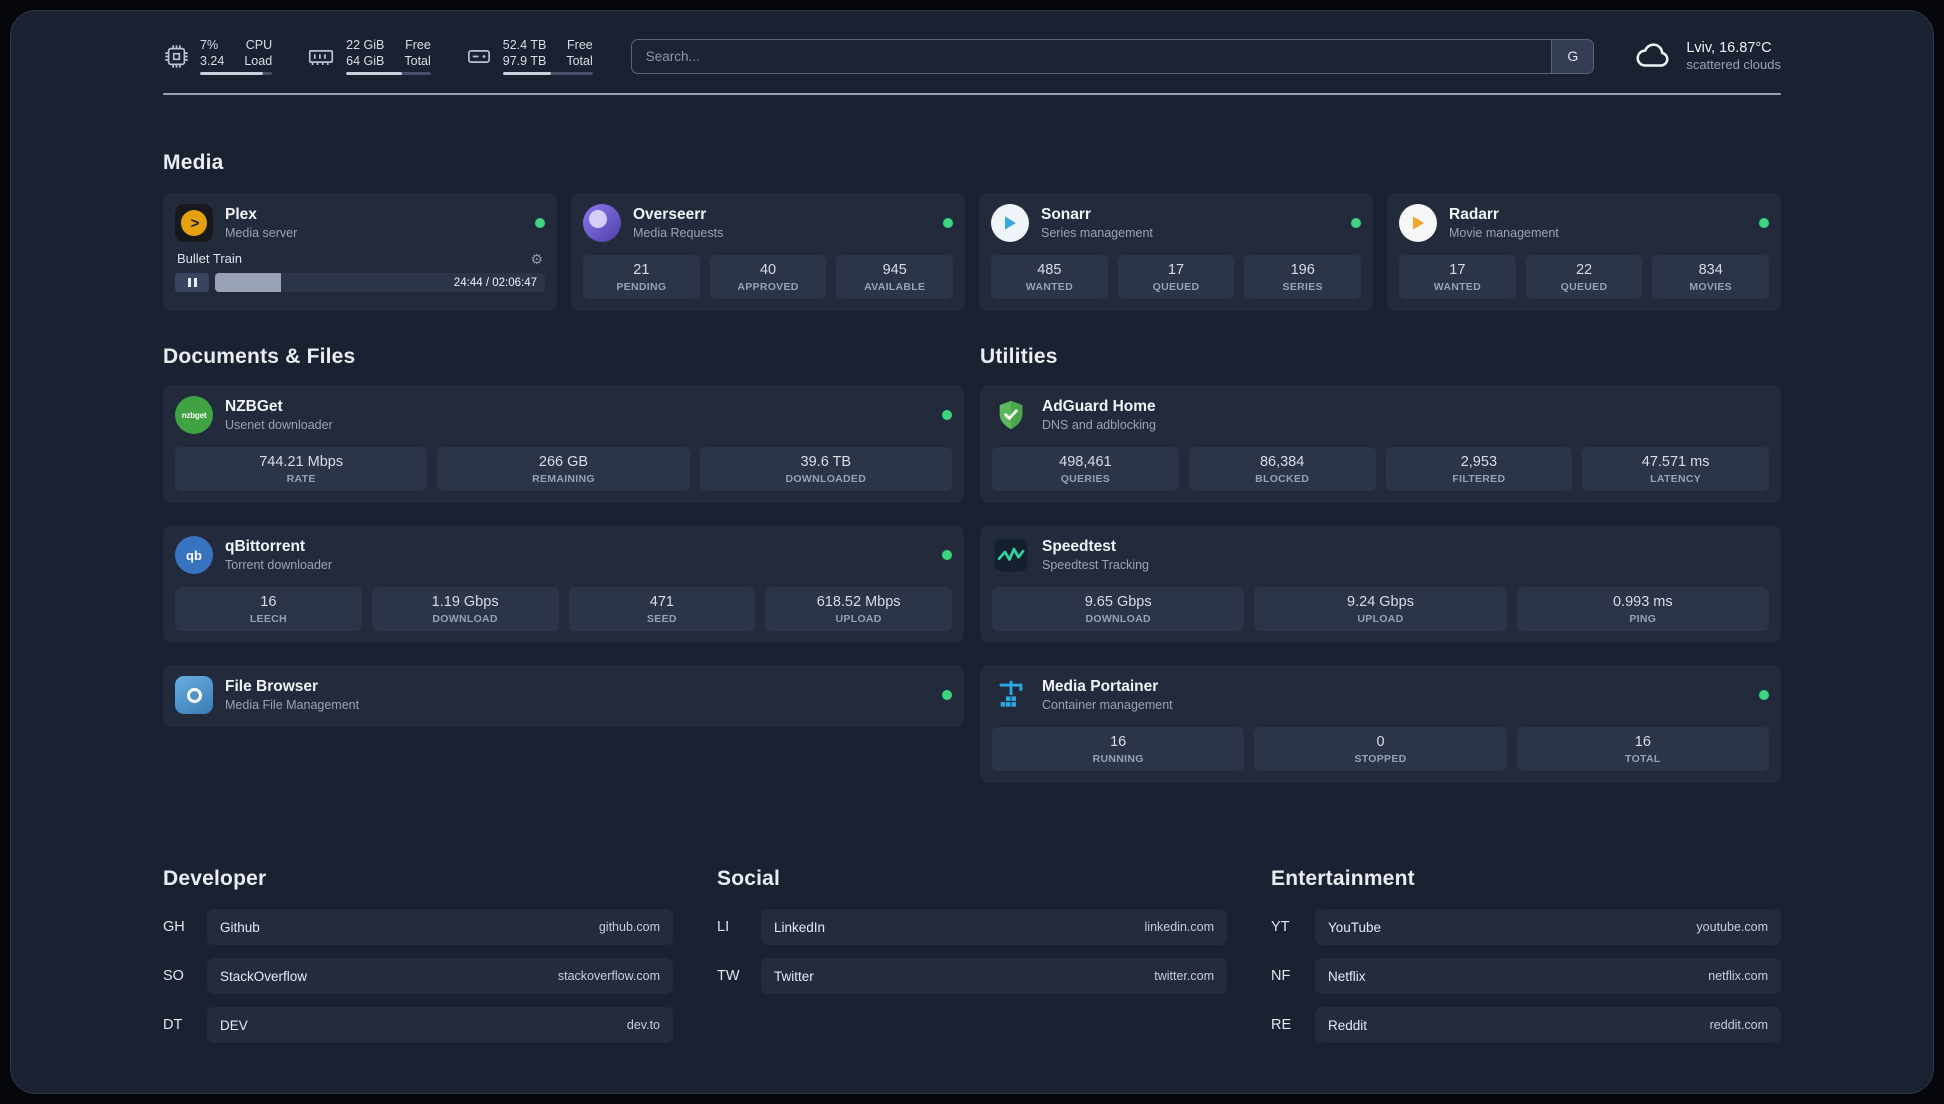 This screenshot has height=1104, width=1944. What do you see at coordinates (563, 415) in the screenshot?
I see `card-header: nzbget NZBGet Usenet downloader` at bounding box center [563, 415].